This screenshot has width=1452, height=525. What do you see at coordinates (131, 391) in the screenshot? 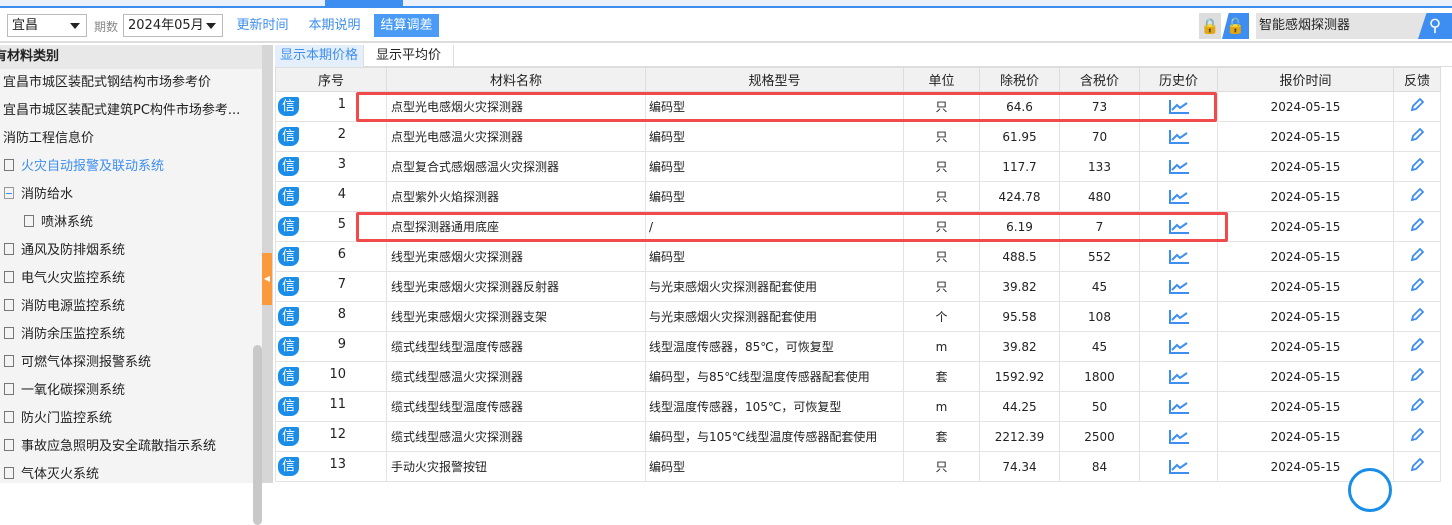
I see `sidebar-item: 一氧化碳探测系统` at bounding box center [131, 391].